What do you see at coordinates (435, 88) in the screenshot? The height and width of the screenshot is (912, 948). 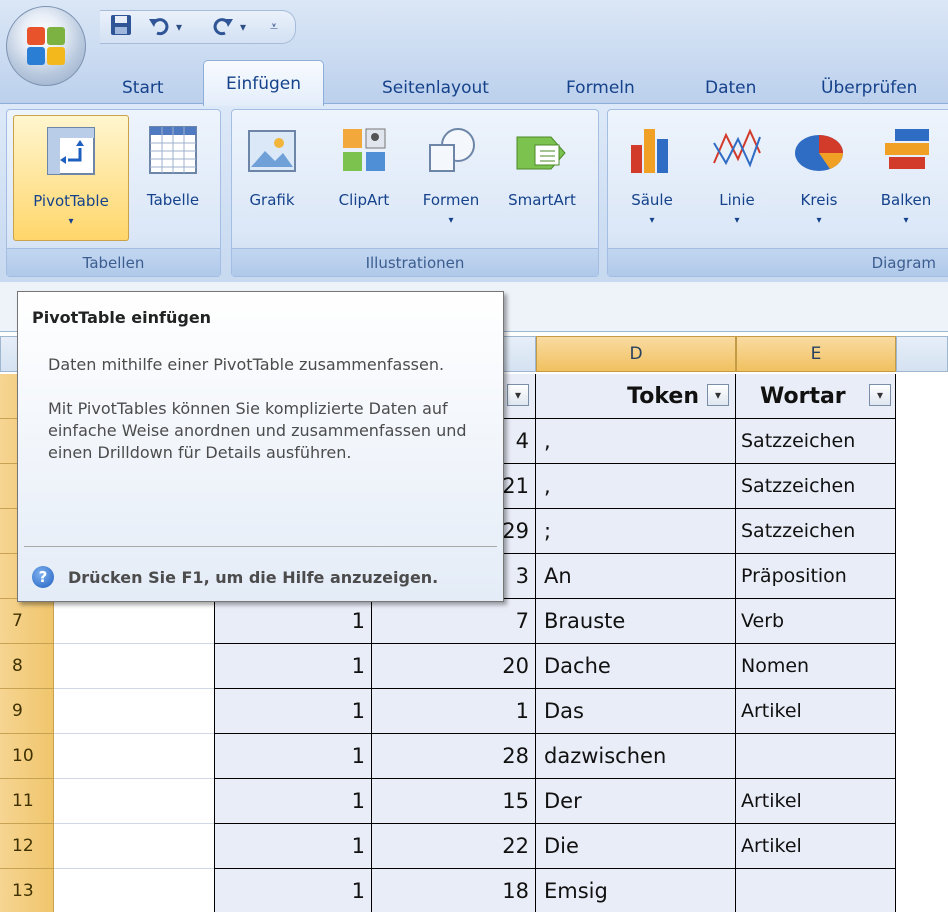 I see `tab-seitenlayout: Seitenlayout` at bounding box center [435, 88].